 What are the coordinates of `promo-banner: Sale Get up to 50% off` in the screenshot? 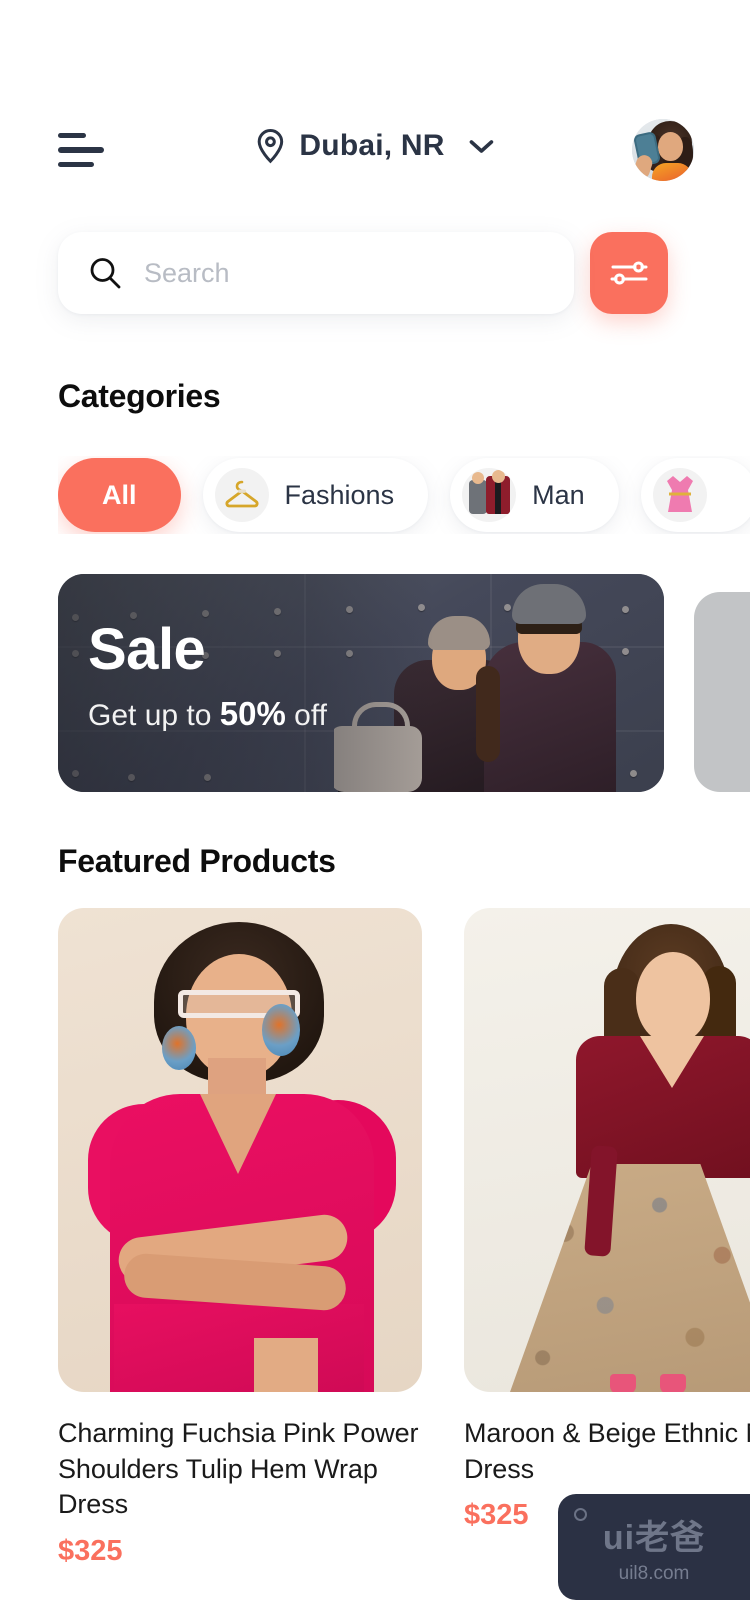 It's located at (361, 683).